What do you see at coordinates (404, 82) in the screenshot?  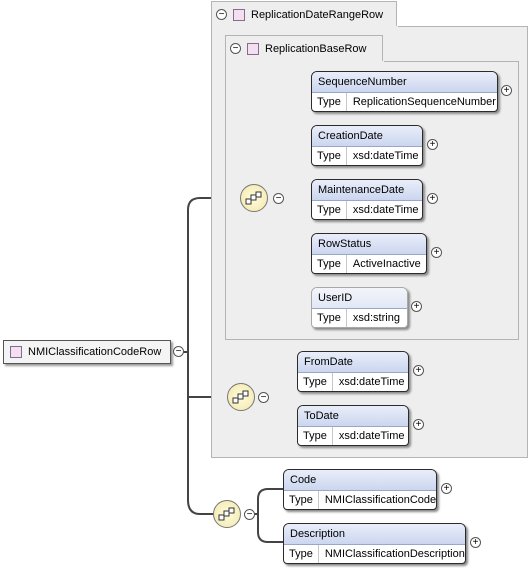 I see `element-name: SequenceNumber` at bounding box center [404, 82].